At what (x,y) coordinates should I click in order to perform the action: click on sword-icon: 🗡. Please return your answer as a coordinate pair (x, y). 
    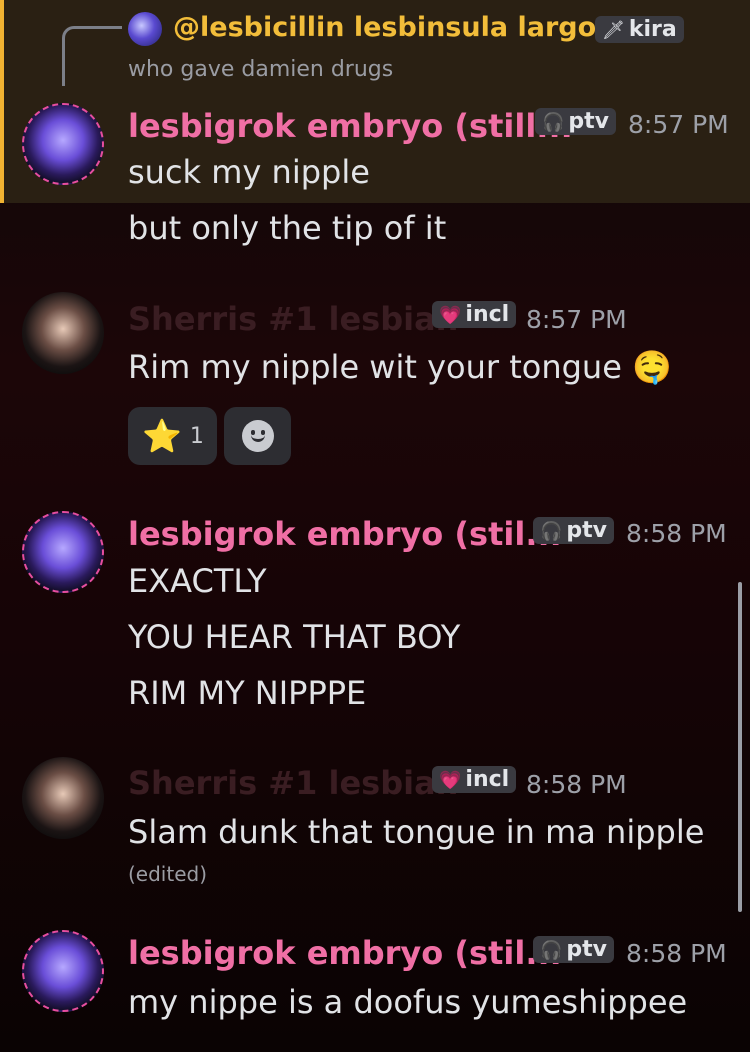
    Looking at the image, I should click on (613, 30).